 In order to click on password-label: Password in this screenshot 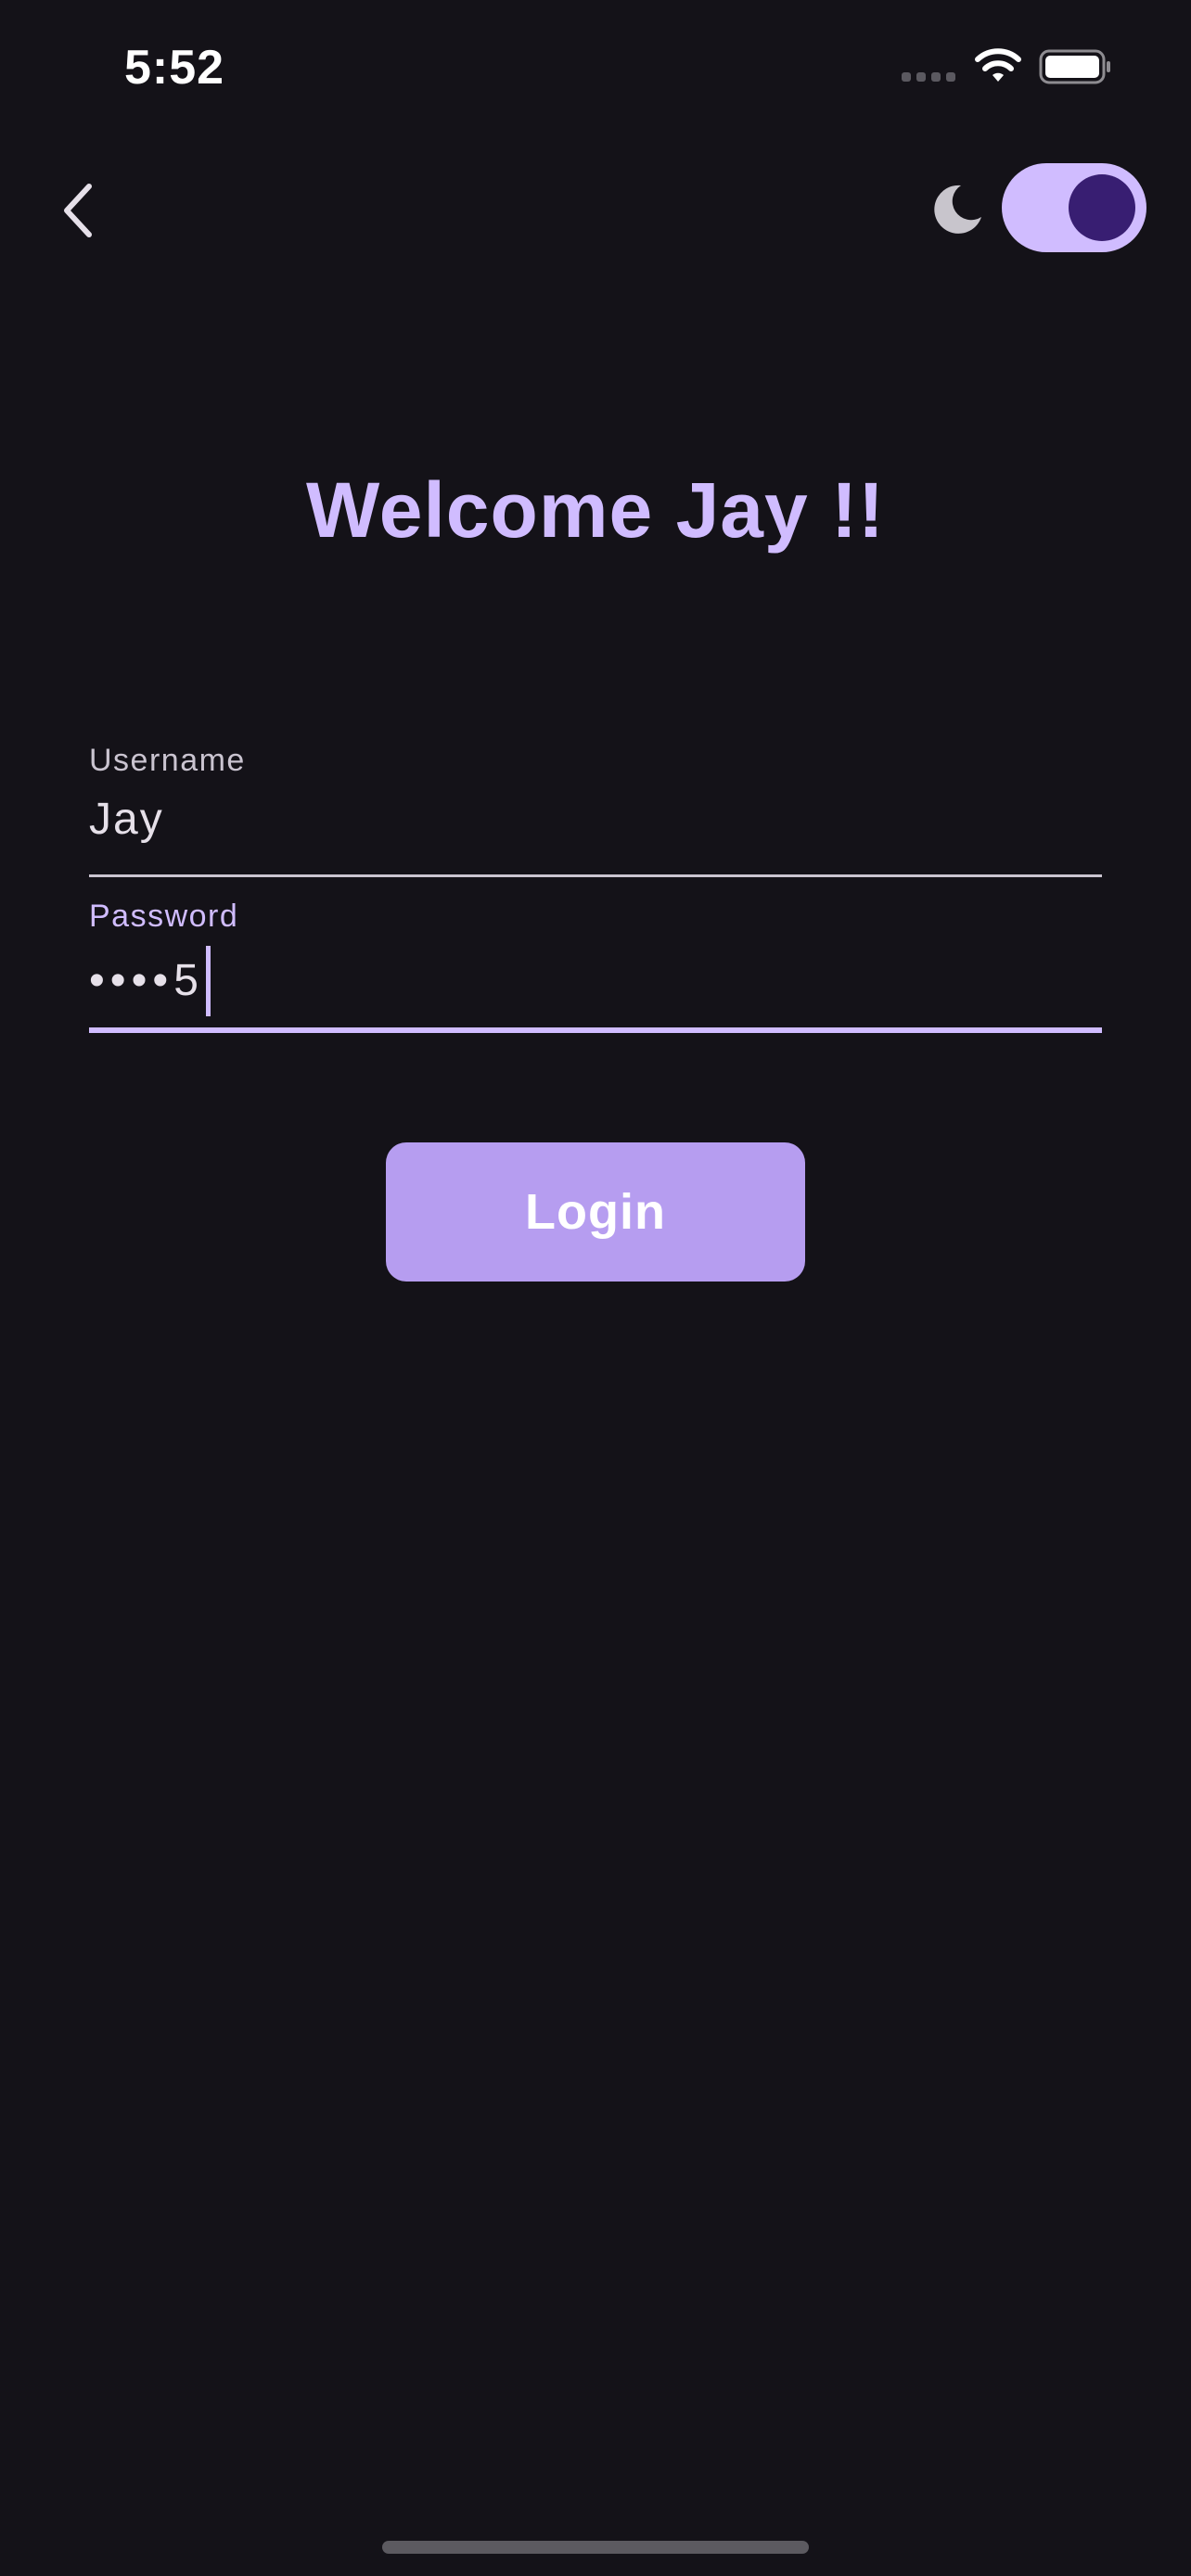, I will do `click(164, 917)`.